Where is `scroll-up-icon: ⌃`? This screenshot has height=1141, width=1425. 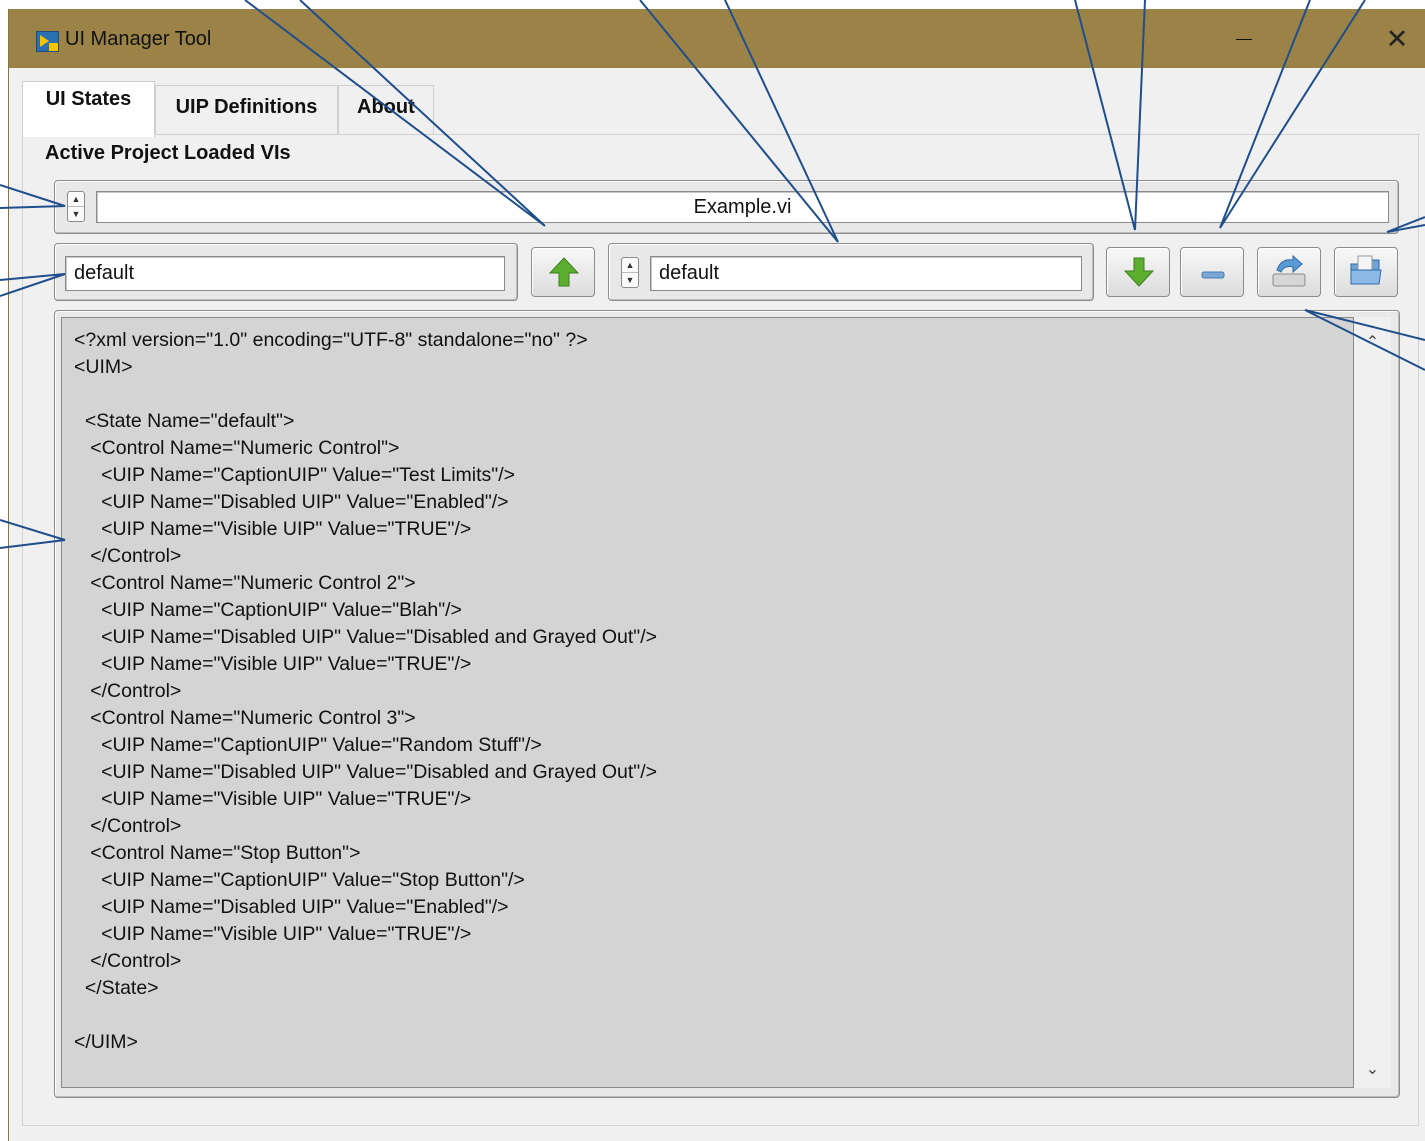 scroll-up-icon: ⌃ is located at coordinates (1372, 343).